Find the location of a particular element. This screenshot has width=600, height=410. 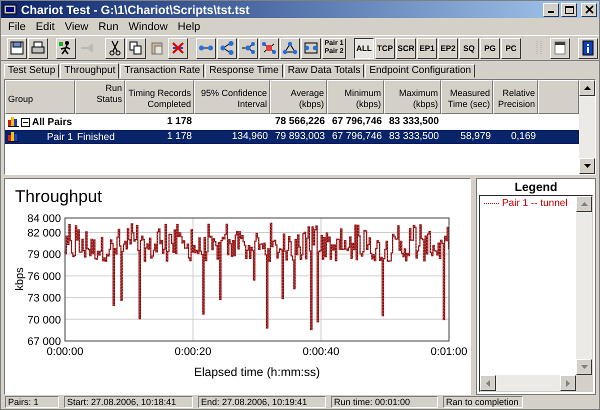

x-tick-label: 0:00:20 is located at coordinates (193, 352).